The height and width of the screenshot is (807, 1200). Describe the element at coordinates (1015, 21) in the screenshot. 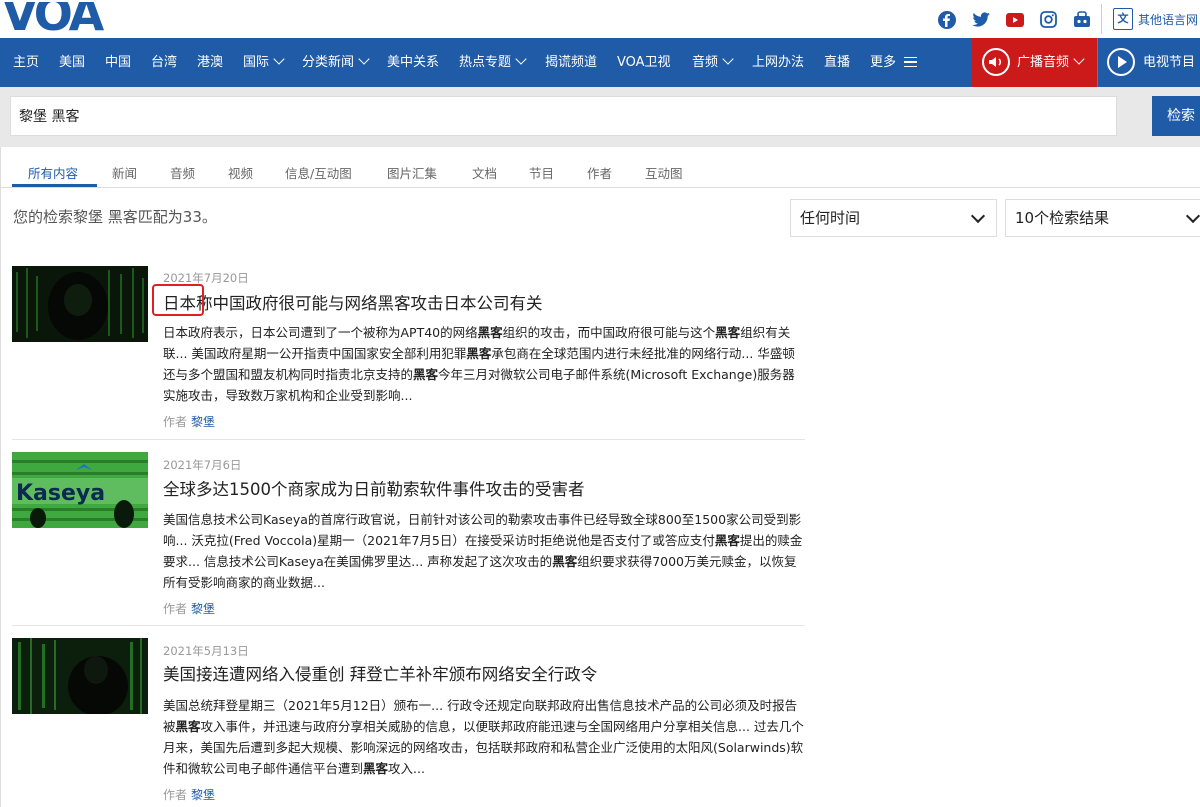

I see `youtube-icon` at that location.